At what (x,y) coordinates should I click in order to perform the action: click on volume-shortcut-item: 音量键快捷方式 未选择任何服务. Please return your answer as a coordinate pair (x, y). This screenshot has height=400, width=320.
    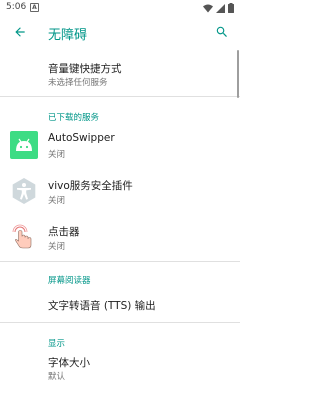
    Looking at the image, I should click on (120, 72).